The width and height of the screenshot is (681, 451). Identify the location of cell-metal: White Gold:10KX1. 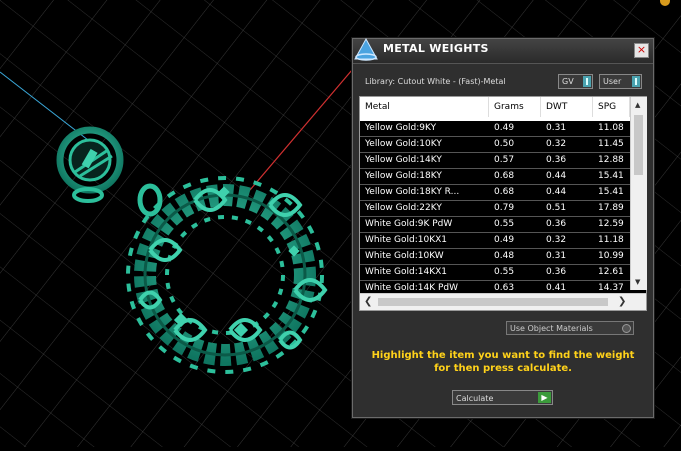
(406, 240).